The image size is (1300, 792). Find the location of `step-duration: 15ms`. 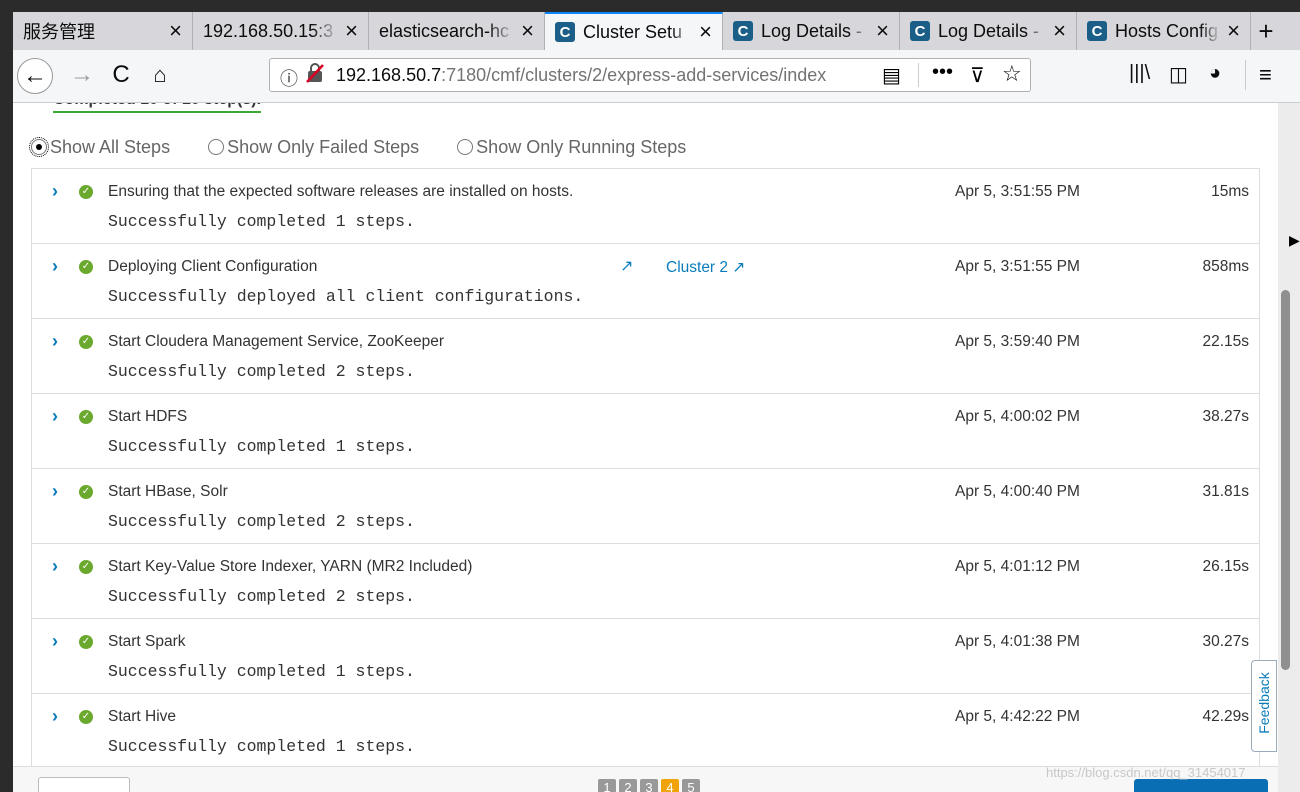

step-duration: 15ms is located at coordinates (1230, 191).